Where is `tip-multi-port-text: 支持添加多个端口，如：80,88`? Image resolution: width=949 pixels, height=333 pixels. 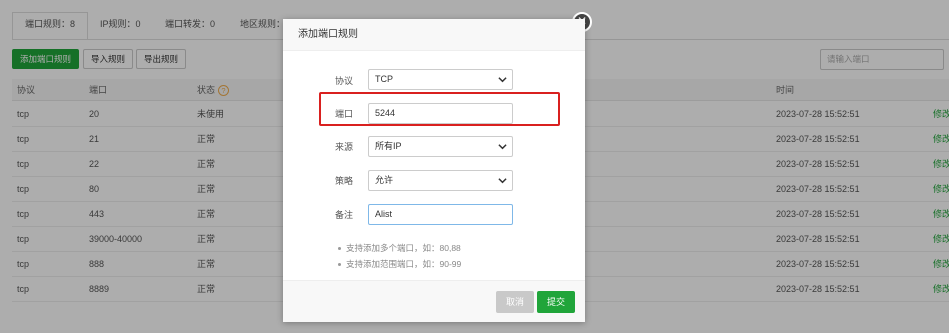
tip-multi-port-text: 支持添加多个端口，如：80,88 is located at coordinates (403, 248).